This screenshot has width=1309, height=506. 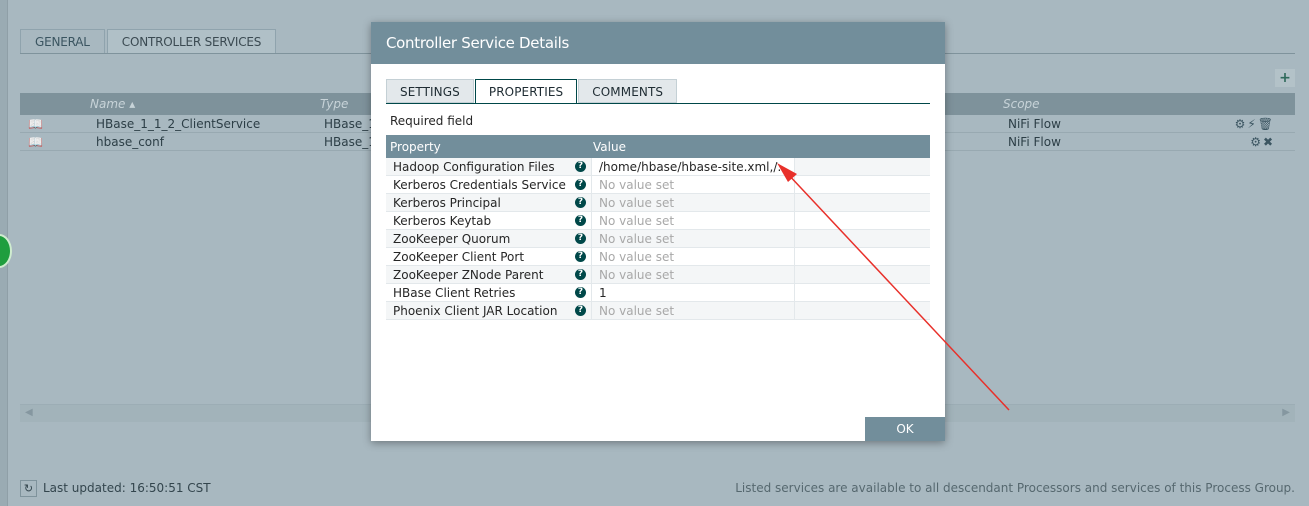 What do you see at coordinates (178, 124) in the screenshot?
I see `service-name: HBase_1_1_2_ClientService` at bounding box center [178, 124].